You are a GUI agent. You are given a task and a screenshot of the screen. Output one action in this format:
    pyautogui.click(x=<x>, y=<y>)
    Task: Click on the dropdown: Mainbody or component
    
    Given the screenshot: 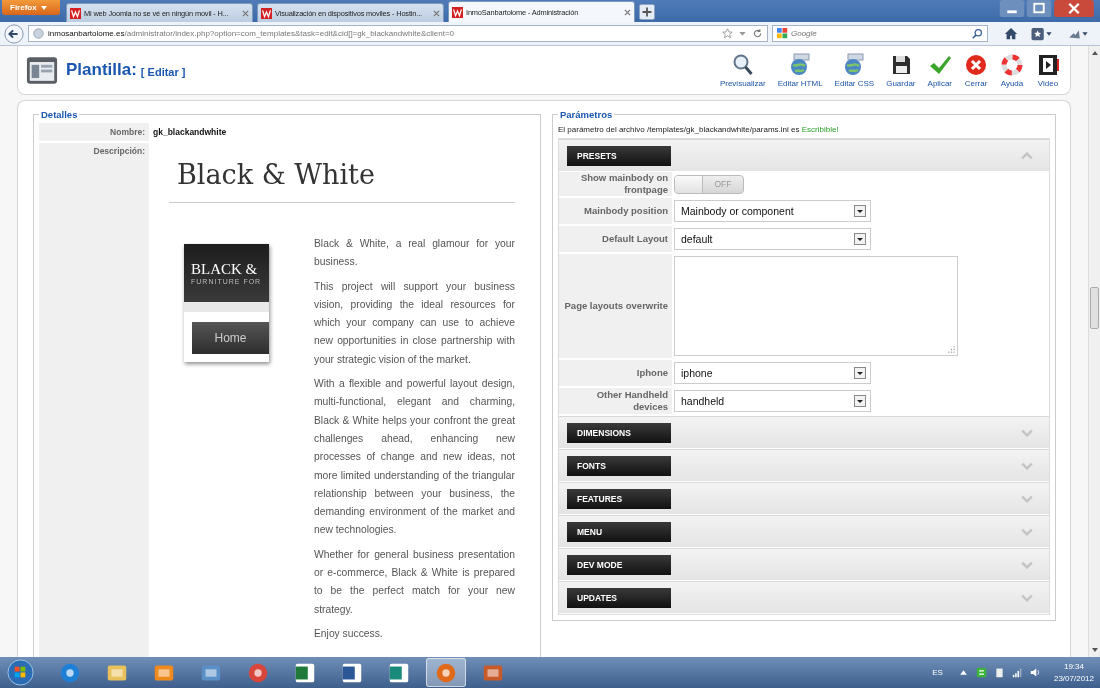 What is the action you would take?
    pyautogui.click(x=772, y=211)
    